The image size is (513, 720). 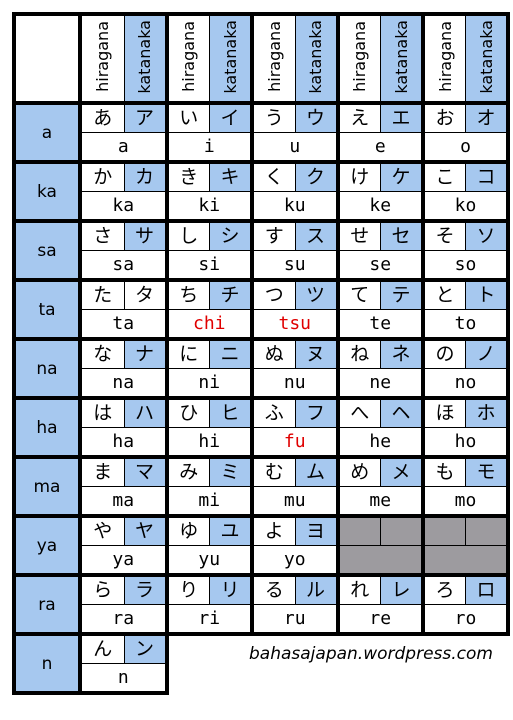 What do you see at coordinates (146, 412) in the screenshot?
I see `katakana-cell: ハ` at bounding box center [146, 412].